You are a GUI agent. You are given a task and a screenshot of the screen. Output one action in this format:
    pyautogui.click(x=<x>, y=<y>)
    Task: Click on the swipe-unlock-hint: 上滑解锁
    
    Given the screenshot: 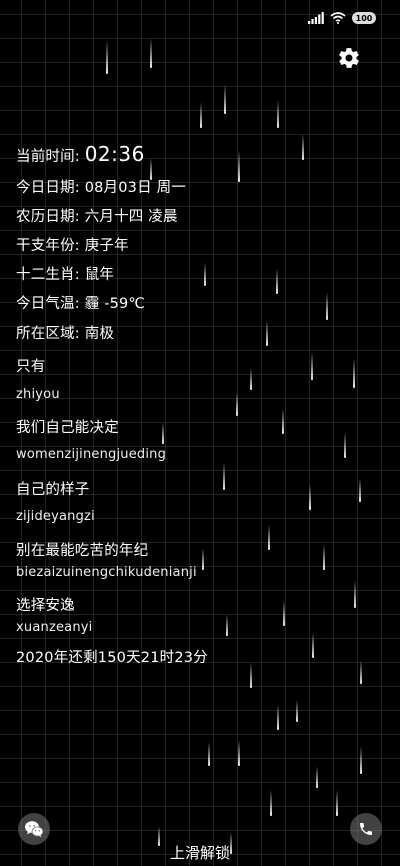 What is the action you would take?
    pyautogui.click(x=200, y=852)
    